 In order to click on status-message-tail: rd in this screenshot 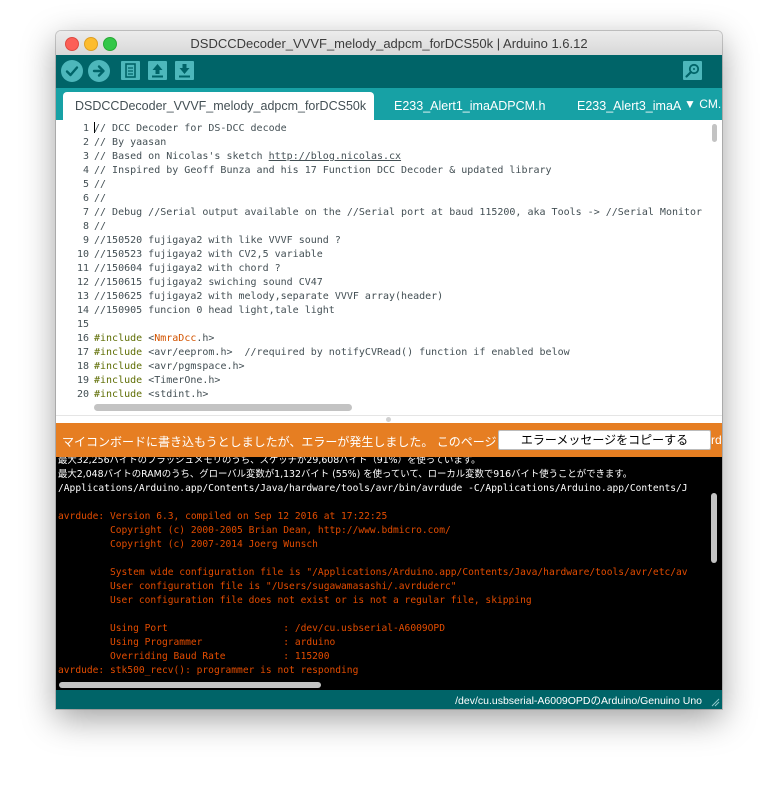, I will do `click(716, 440)`.